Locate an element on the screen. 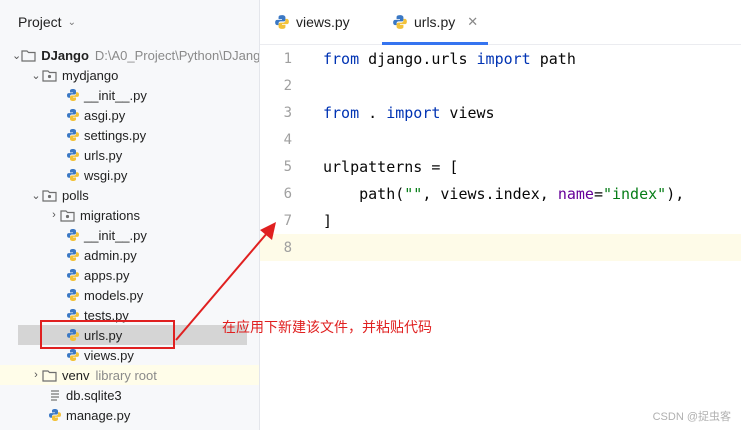  file-name: wsgi.py is located at coordinates (106, 175).